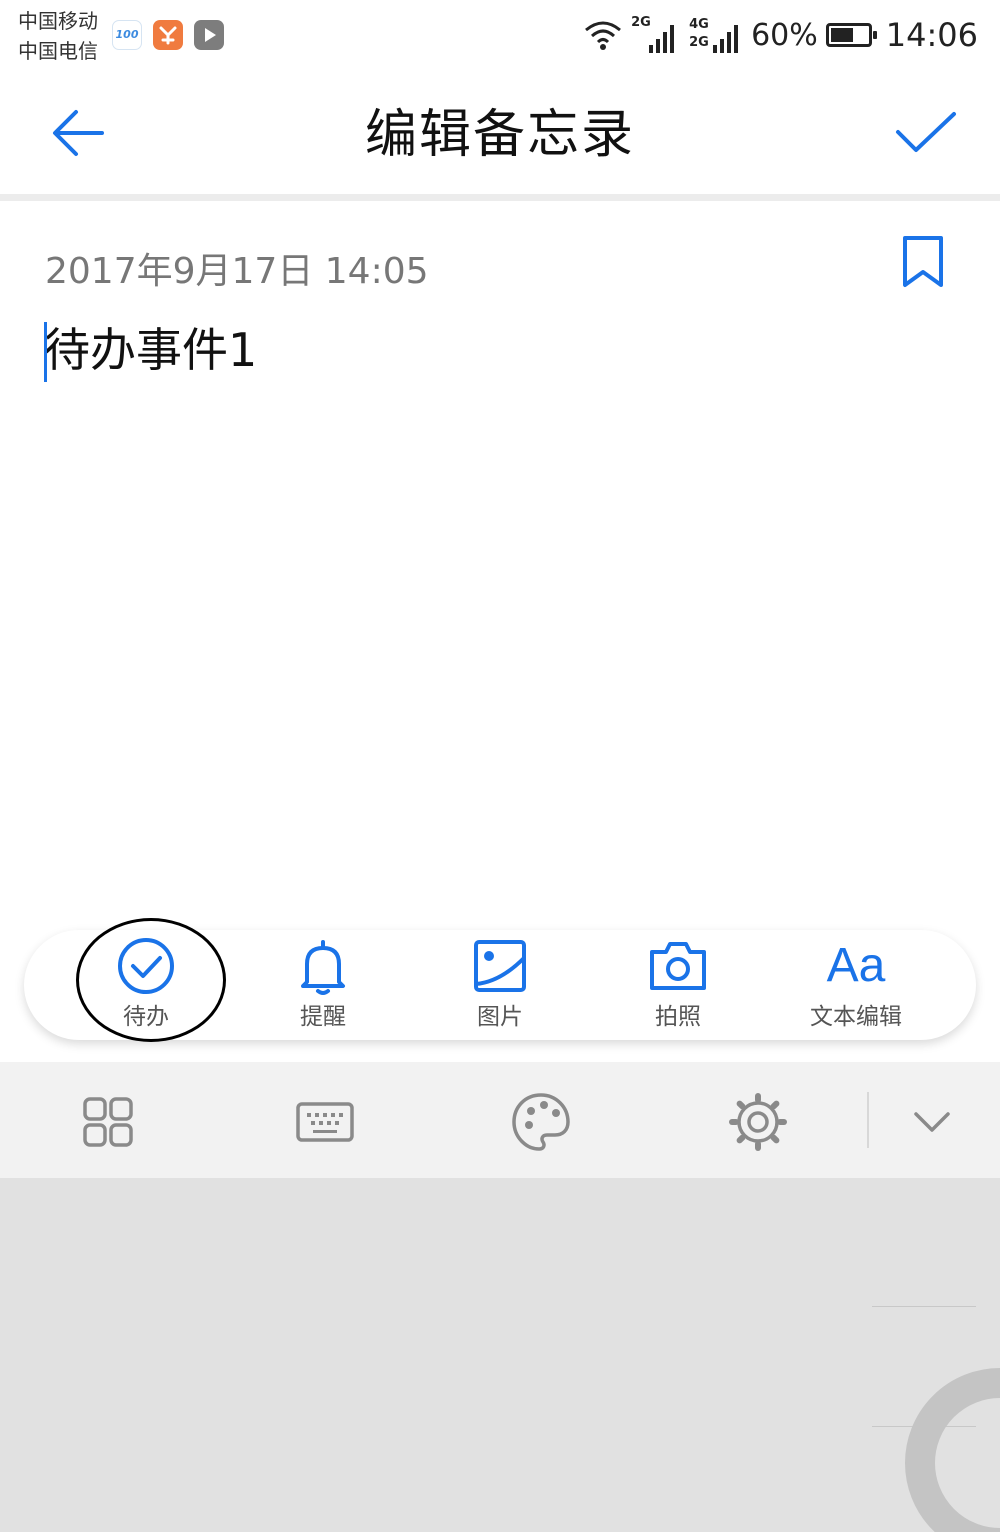 This screenshot has height=1532, width=1000. I want to click on status-indicators: 2G 4G 2G 60% 14:06, so click(780, 35).